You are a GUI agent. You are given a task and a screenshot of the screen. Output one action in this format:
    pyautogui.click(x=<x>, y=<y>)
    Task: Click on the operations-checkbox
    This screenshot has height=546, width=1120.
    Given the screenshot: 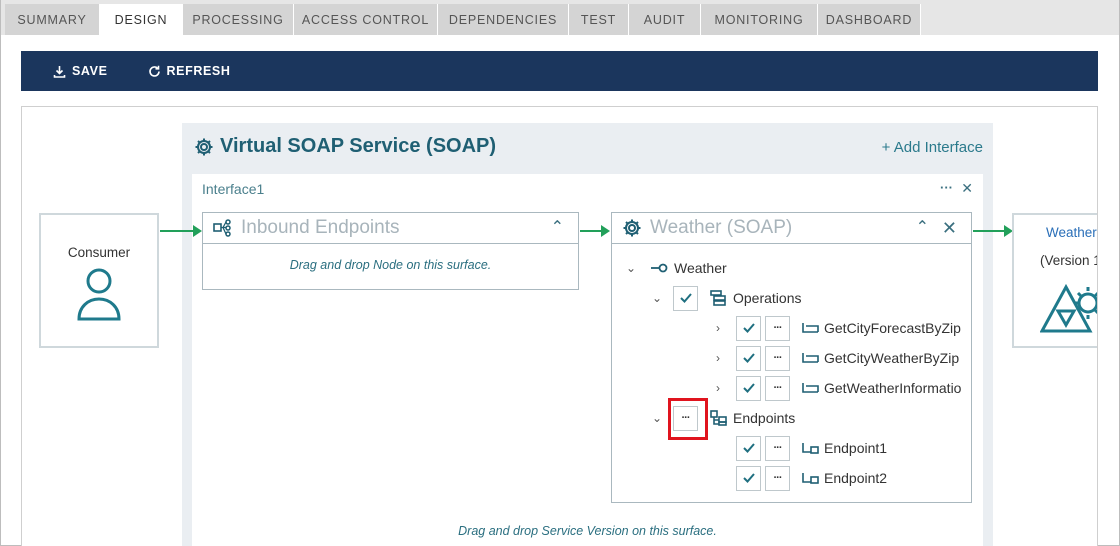 What is the action you would take?
    pyautogui.click(x=685, y=298)
    